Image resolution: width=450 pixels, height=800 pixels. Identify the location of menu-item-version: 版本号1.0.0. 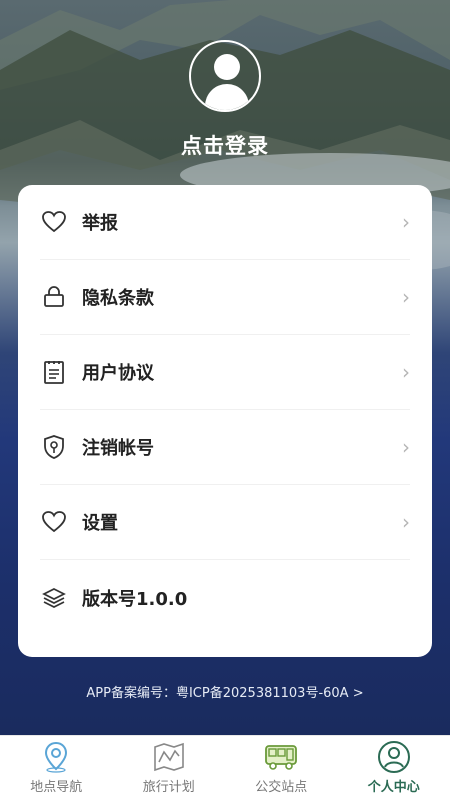
(225, 597).